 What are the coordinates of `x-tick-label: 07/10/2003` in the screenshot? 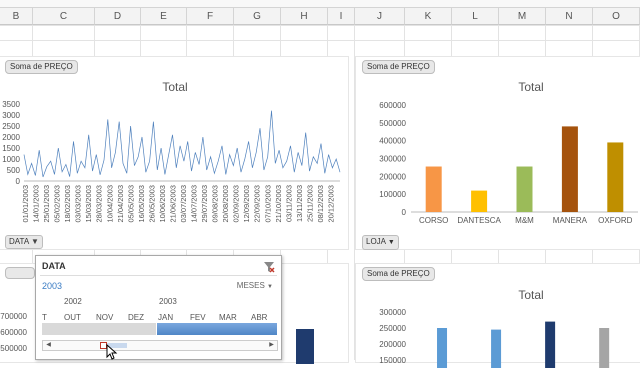 It's located at (267, 204).